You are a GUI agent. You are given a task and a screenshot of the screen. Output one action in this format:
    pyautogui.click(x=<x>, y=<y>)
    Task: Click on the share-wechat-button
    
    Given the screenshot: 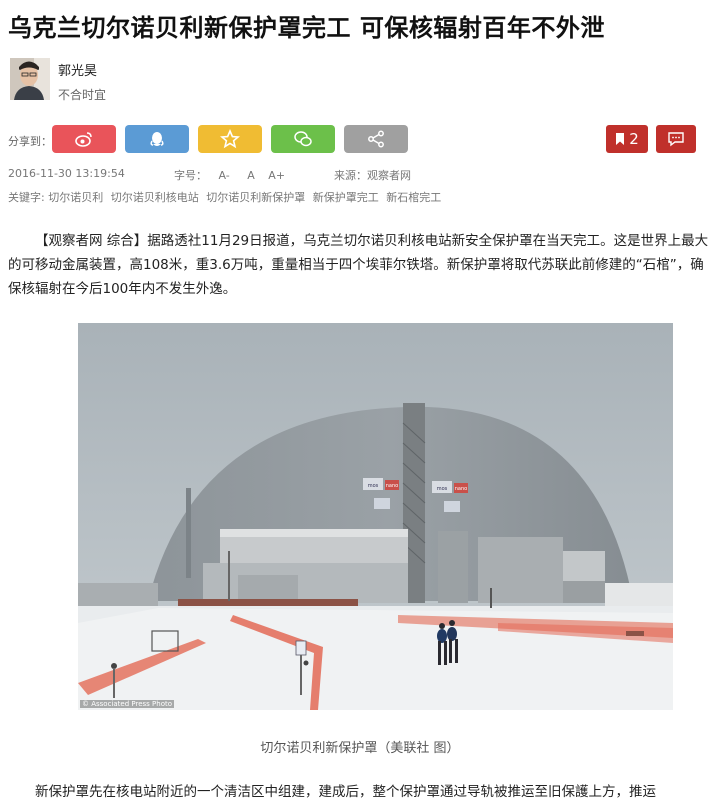 What is the action you would take?
    pyautogui.click(x=303, y=139)
    